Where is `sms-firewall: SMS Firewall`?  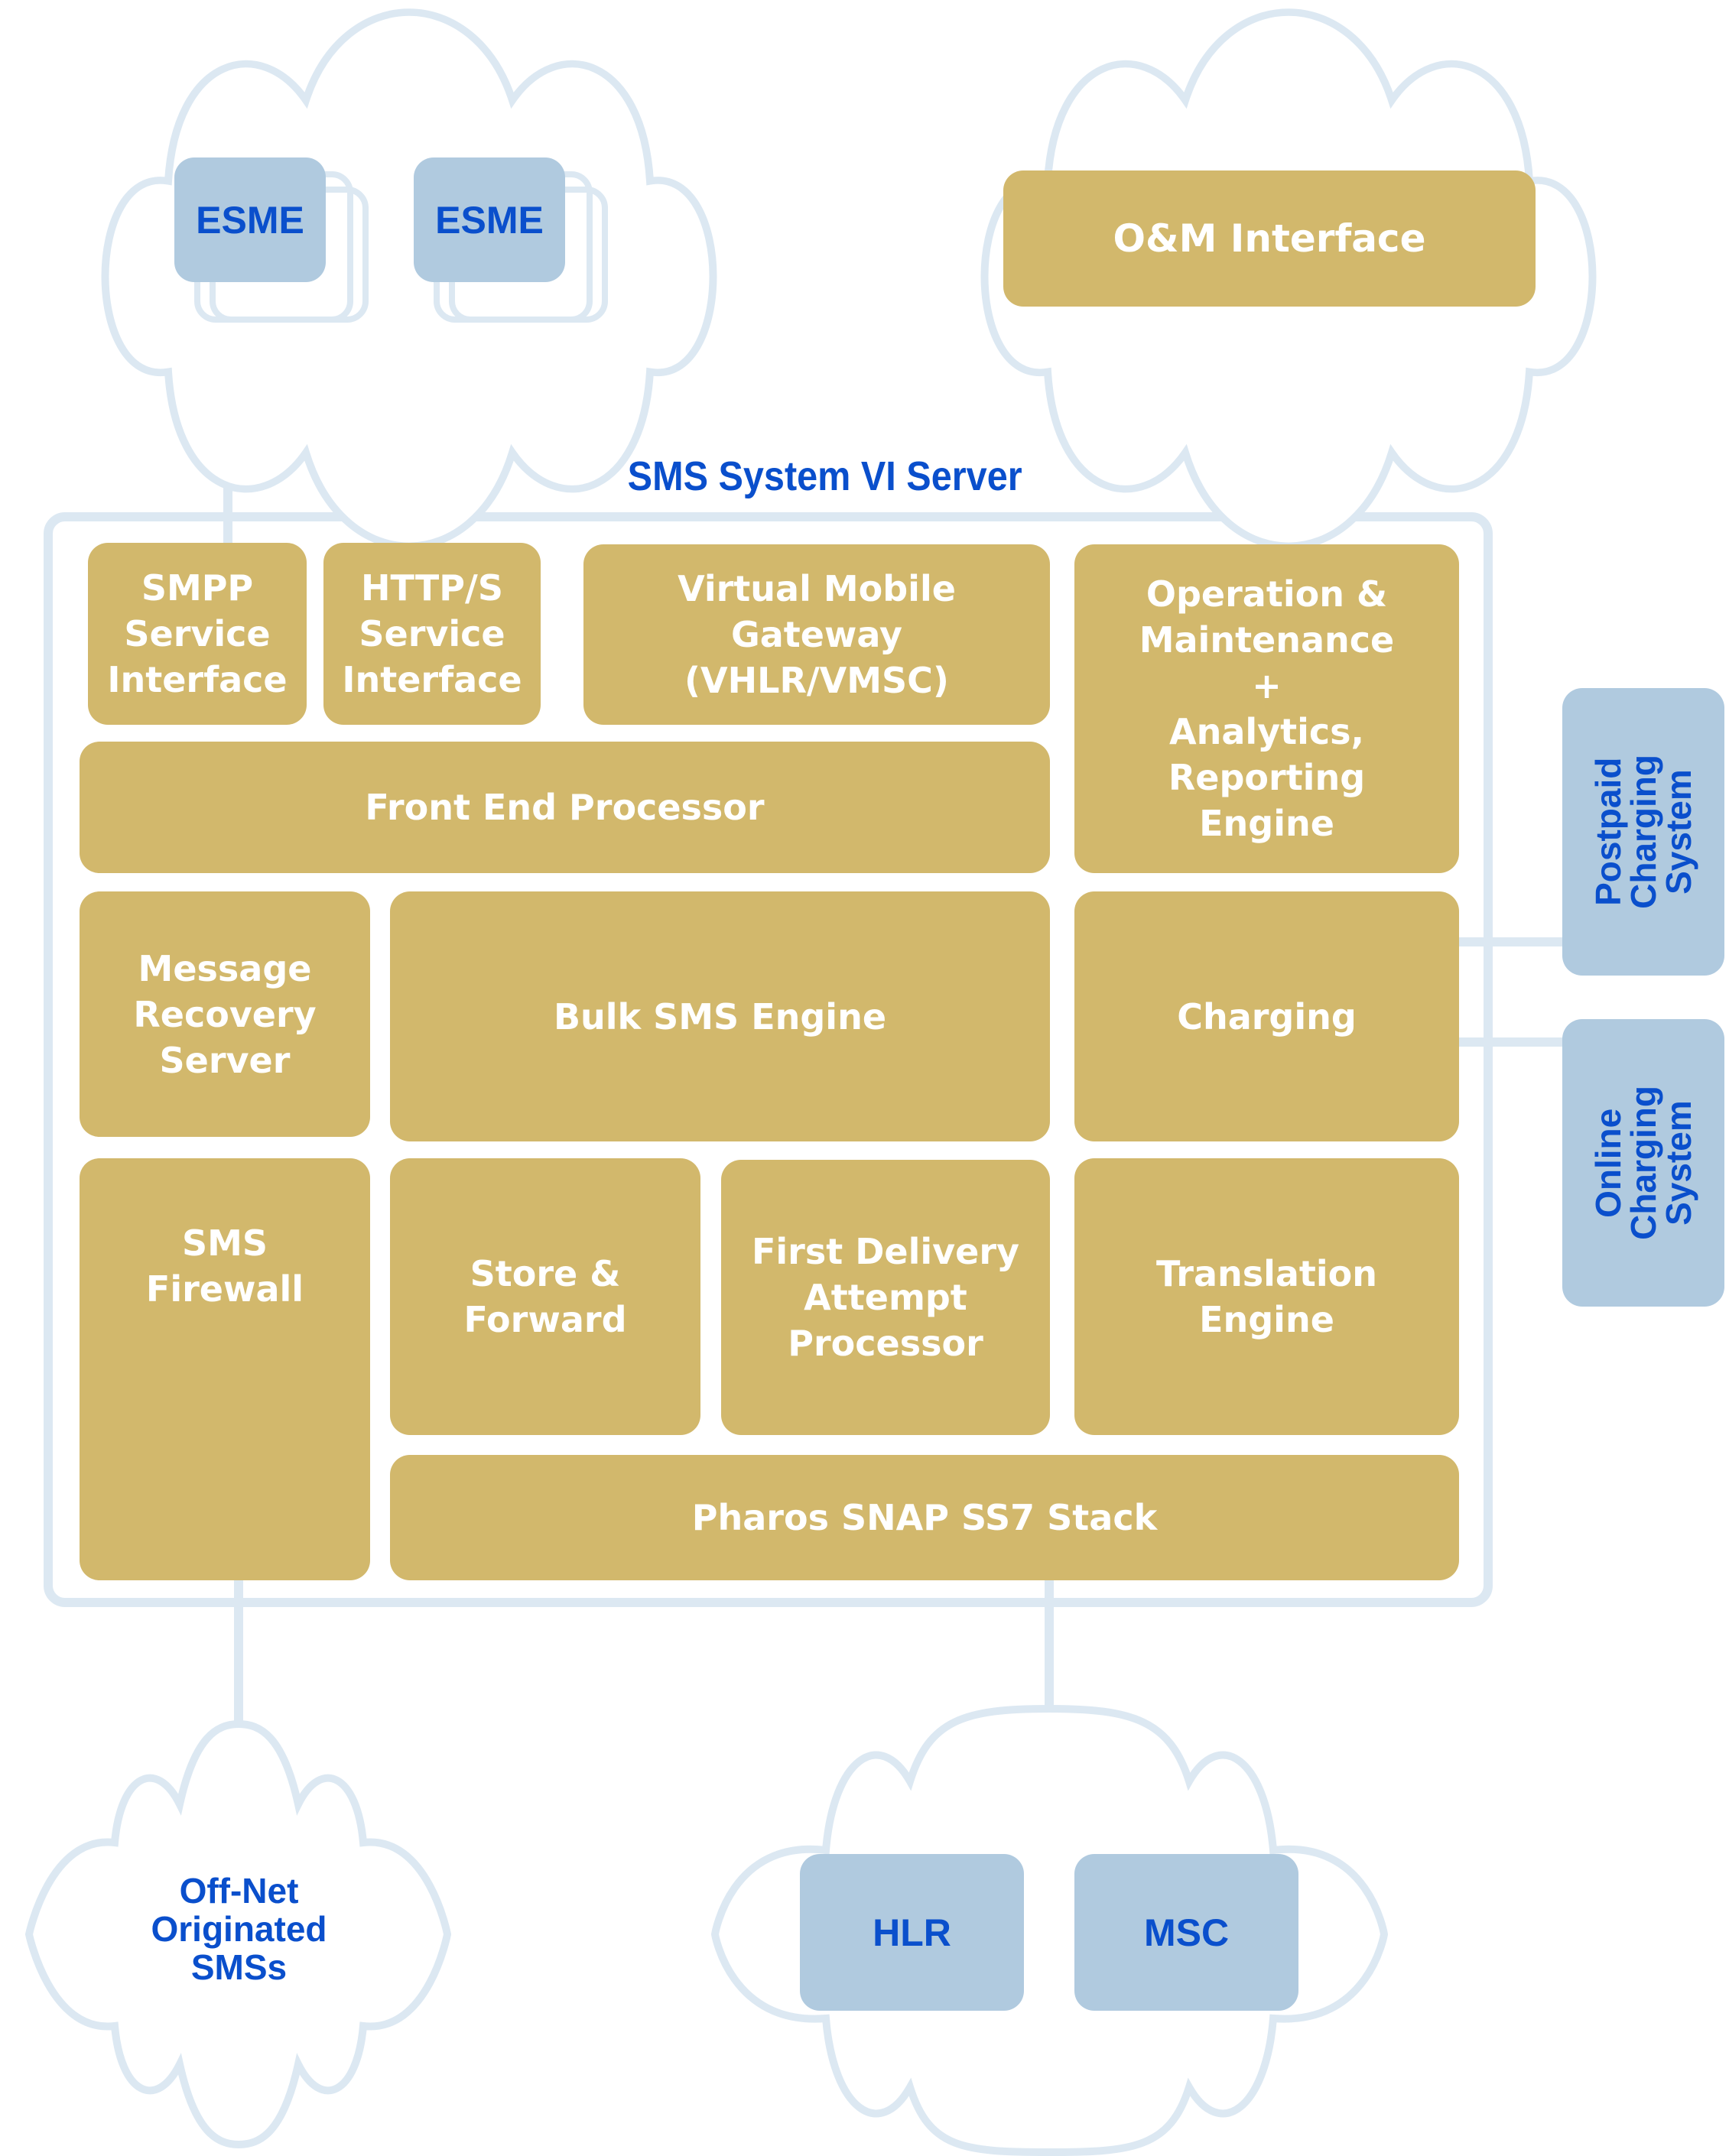 sms-firewall: SMS Firewall is located at coordinates (225, 1369).